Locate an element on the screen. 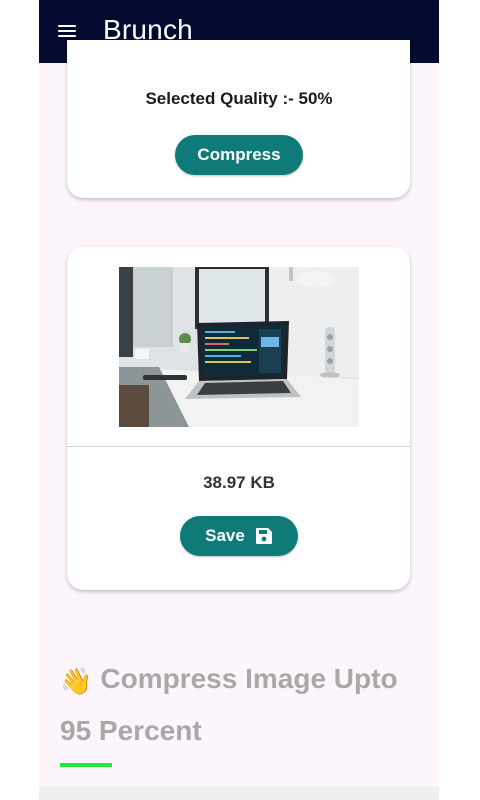 This screenshot has height=800, width=480. compress-button: Compress is located at coordinates (239, 155).